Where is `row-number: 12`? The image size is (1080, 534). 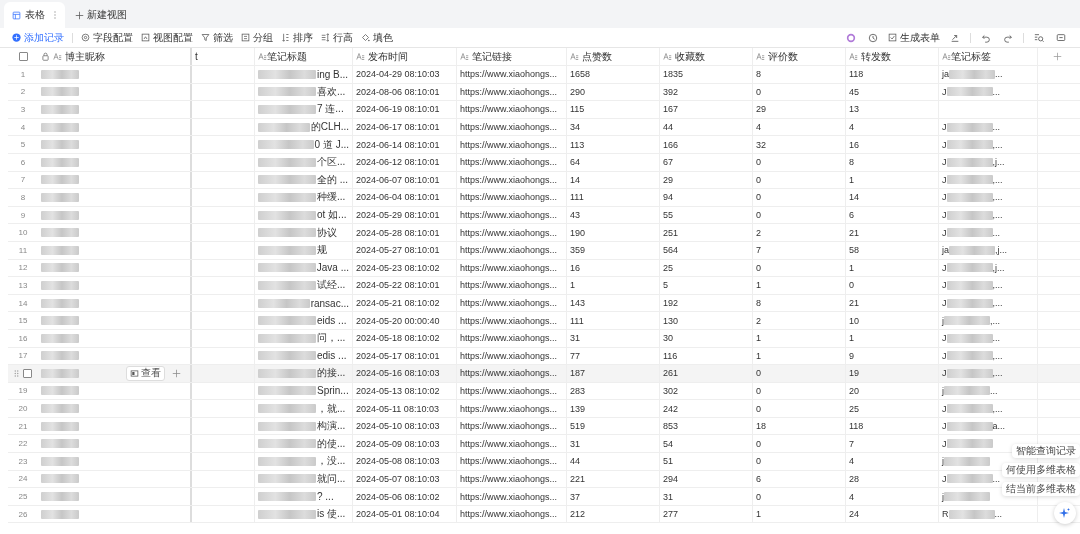
row-number: 12 is located at coordinates (23, 268).